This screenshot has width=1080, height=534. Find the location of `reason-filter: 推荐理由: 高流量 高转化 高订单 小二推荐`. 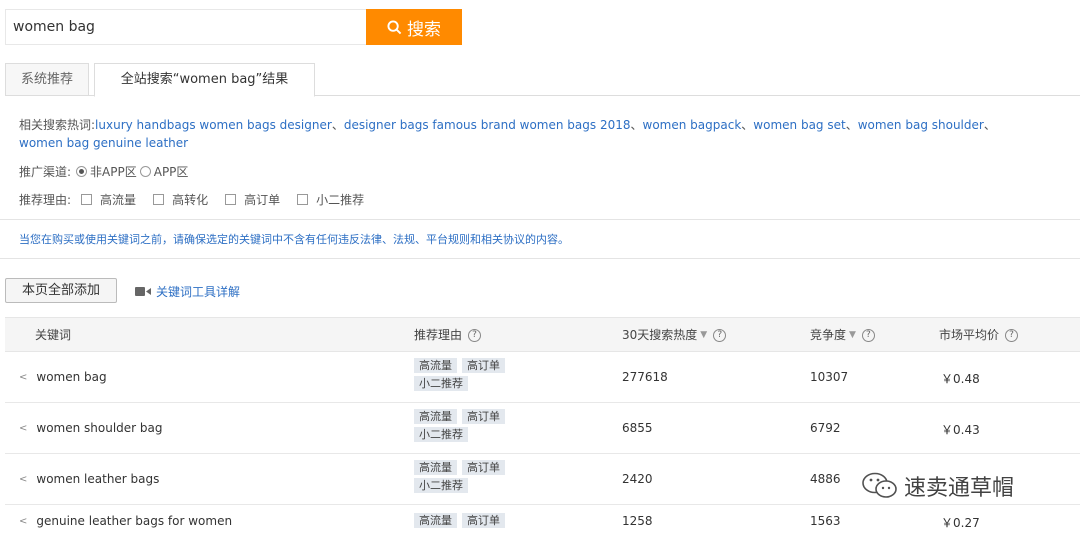

reason-filter: 推荐理由: 高流量 高转化 高订单 小二推荐 is located at coordinates (195, 199).